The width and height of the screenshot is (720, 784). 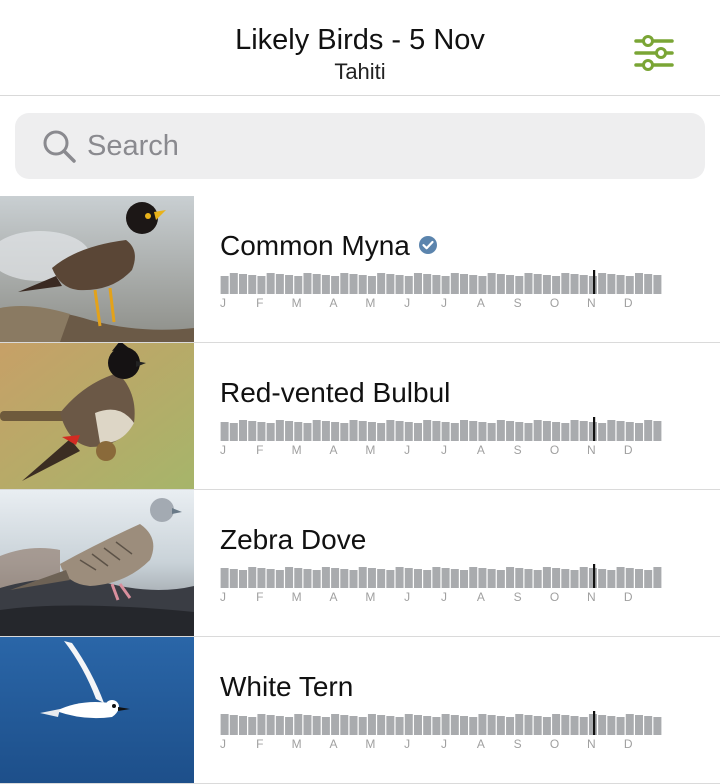 What do you see at coordinates (654, 53) in the screenshot?
I see `filter-button` at bounding box center [654, 53].